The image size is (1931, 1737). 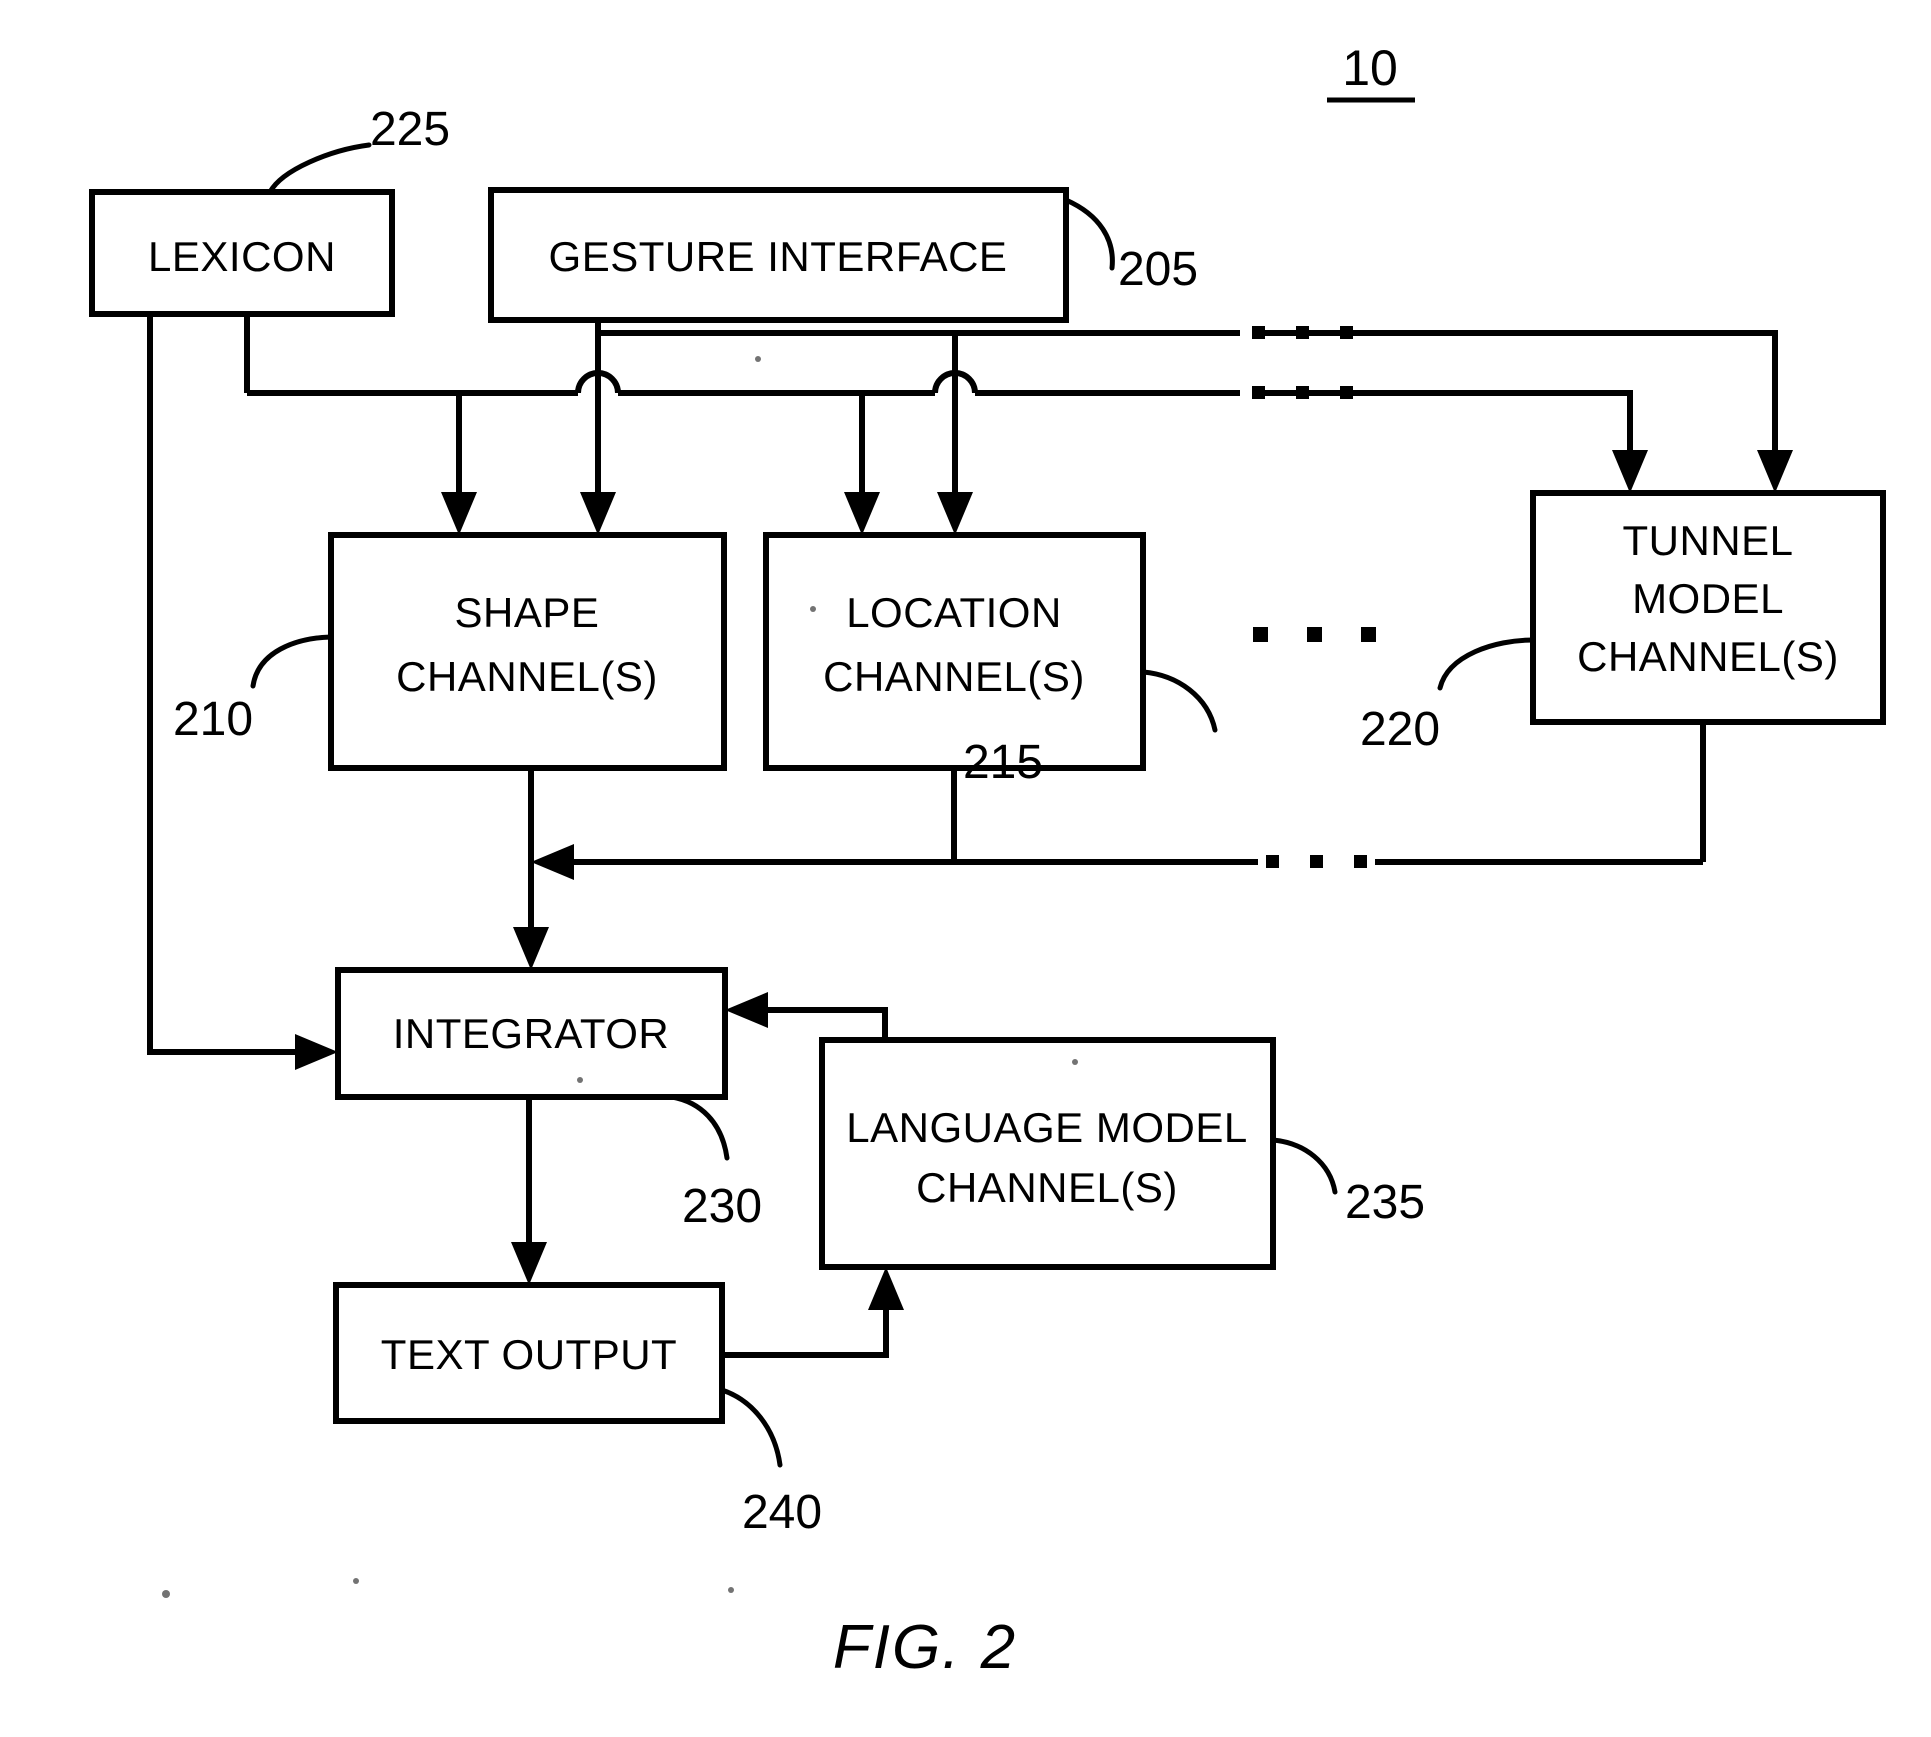 I want to click on language-model-feedback-group, so click(x=806, y=1016).